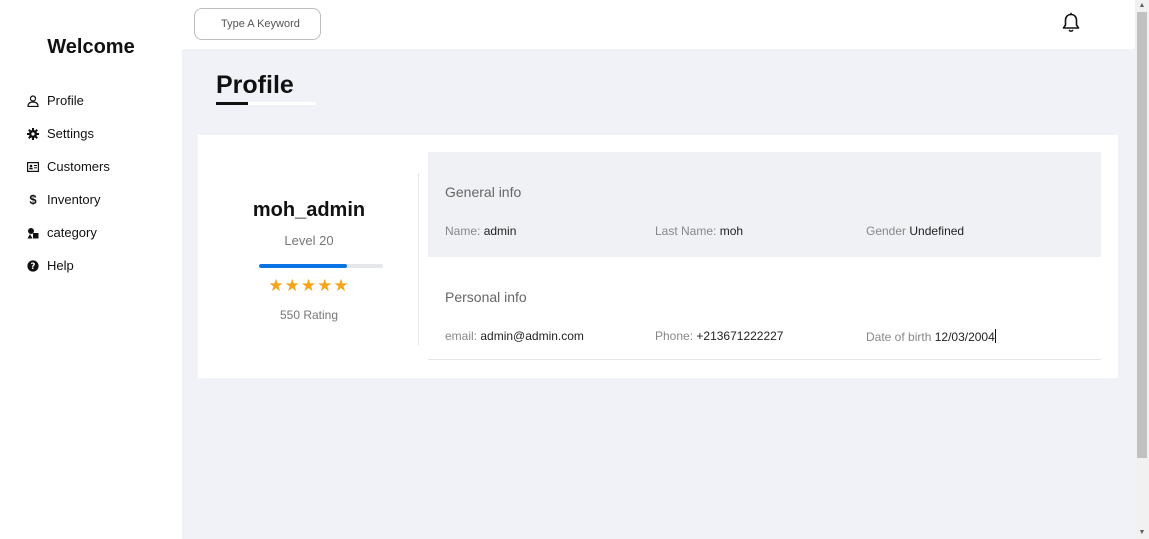 The image size is (1149, 539). I want to click on sidebar-item-label: Settings, so click(70, 133).